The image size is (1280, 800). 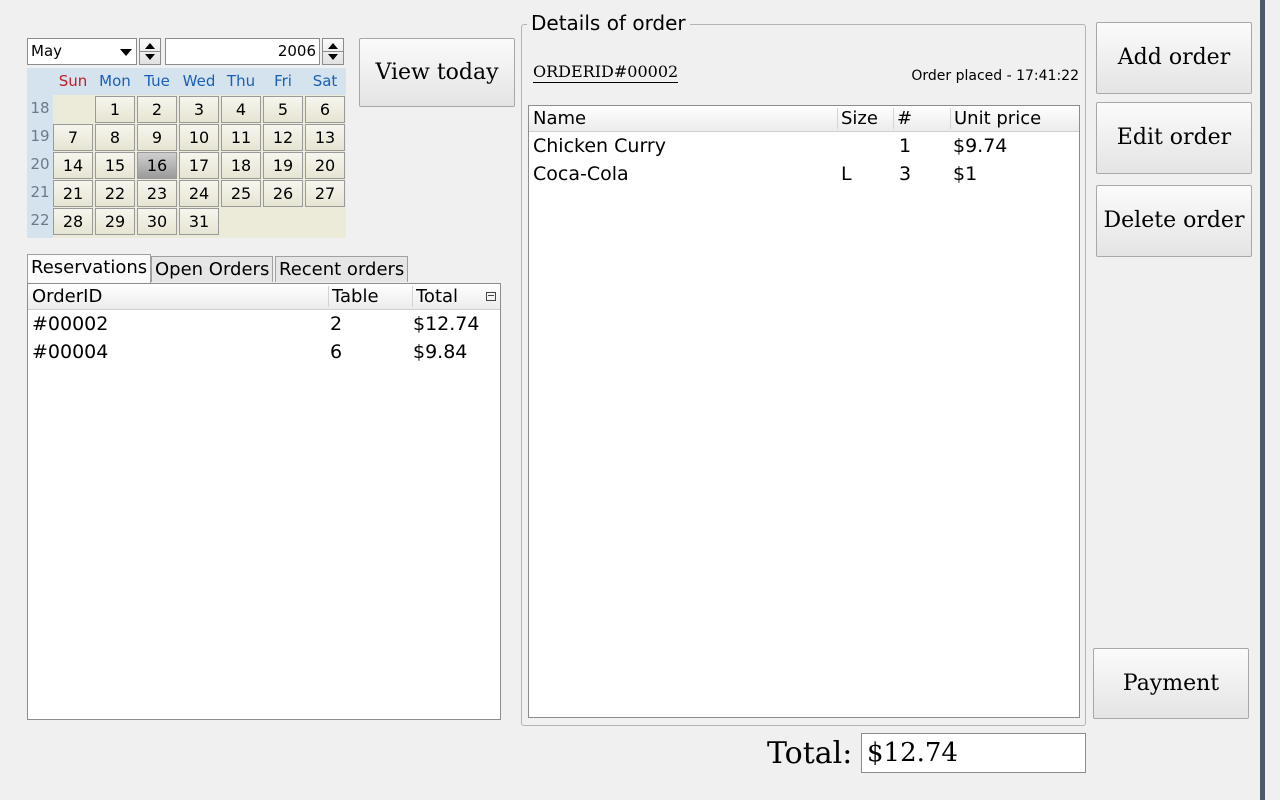 I want to click on week-number: 20, so click(x=40, y=164).